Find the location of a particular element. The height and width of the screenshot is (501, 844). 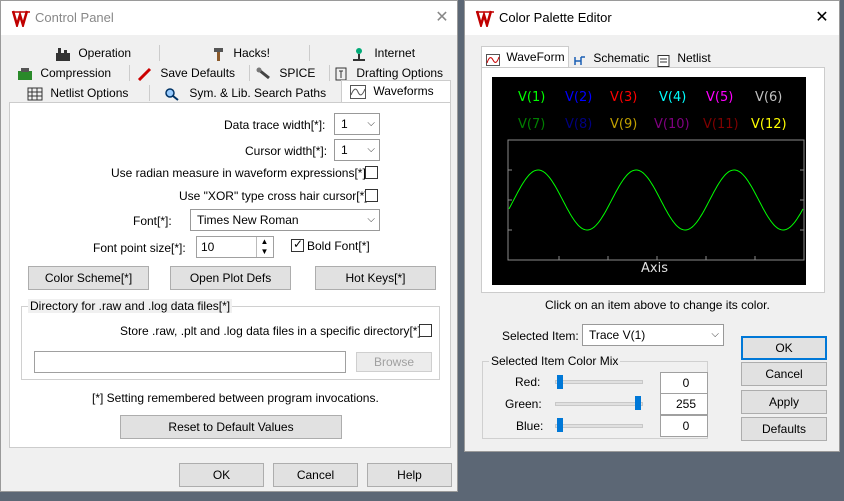

tab-spice: SPICE is located at coordinates (285, 73).